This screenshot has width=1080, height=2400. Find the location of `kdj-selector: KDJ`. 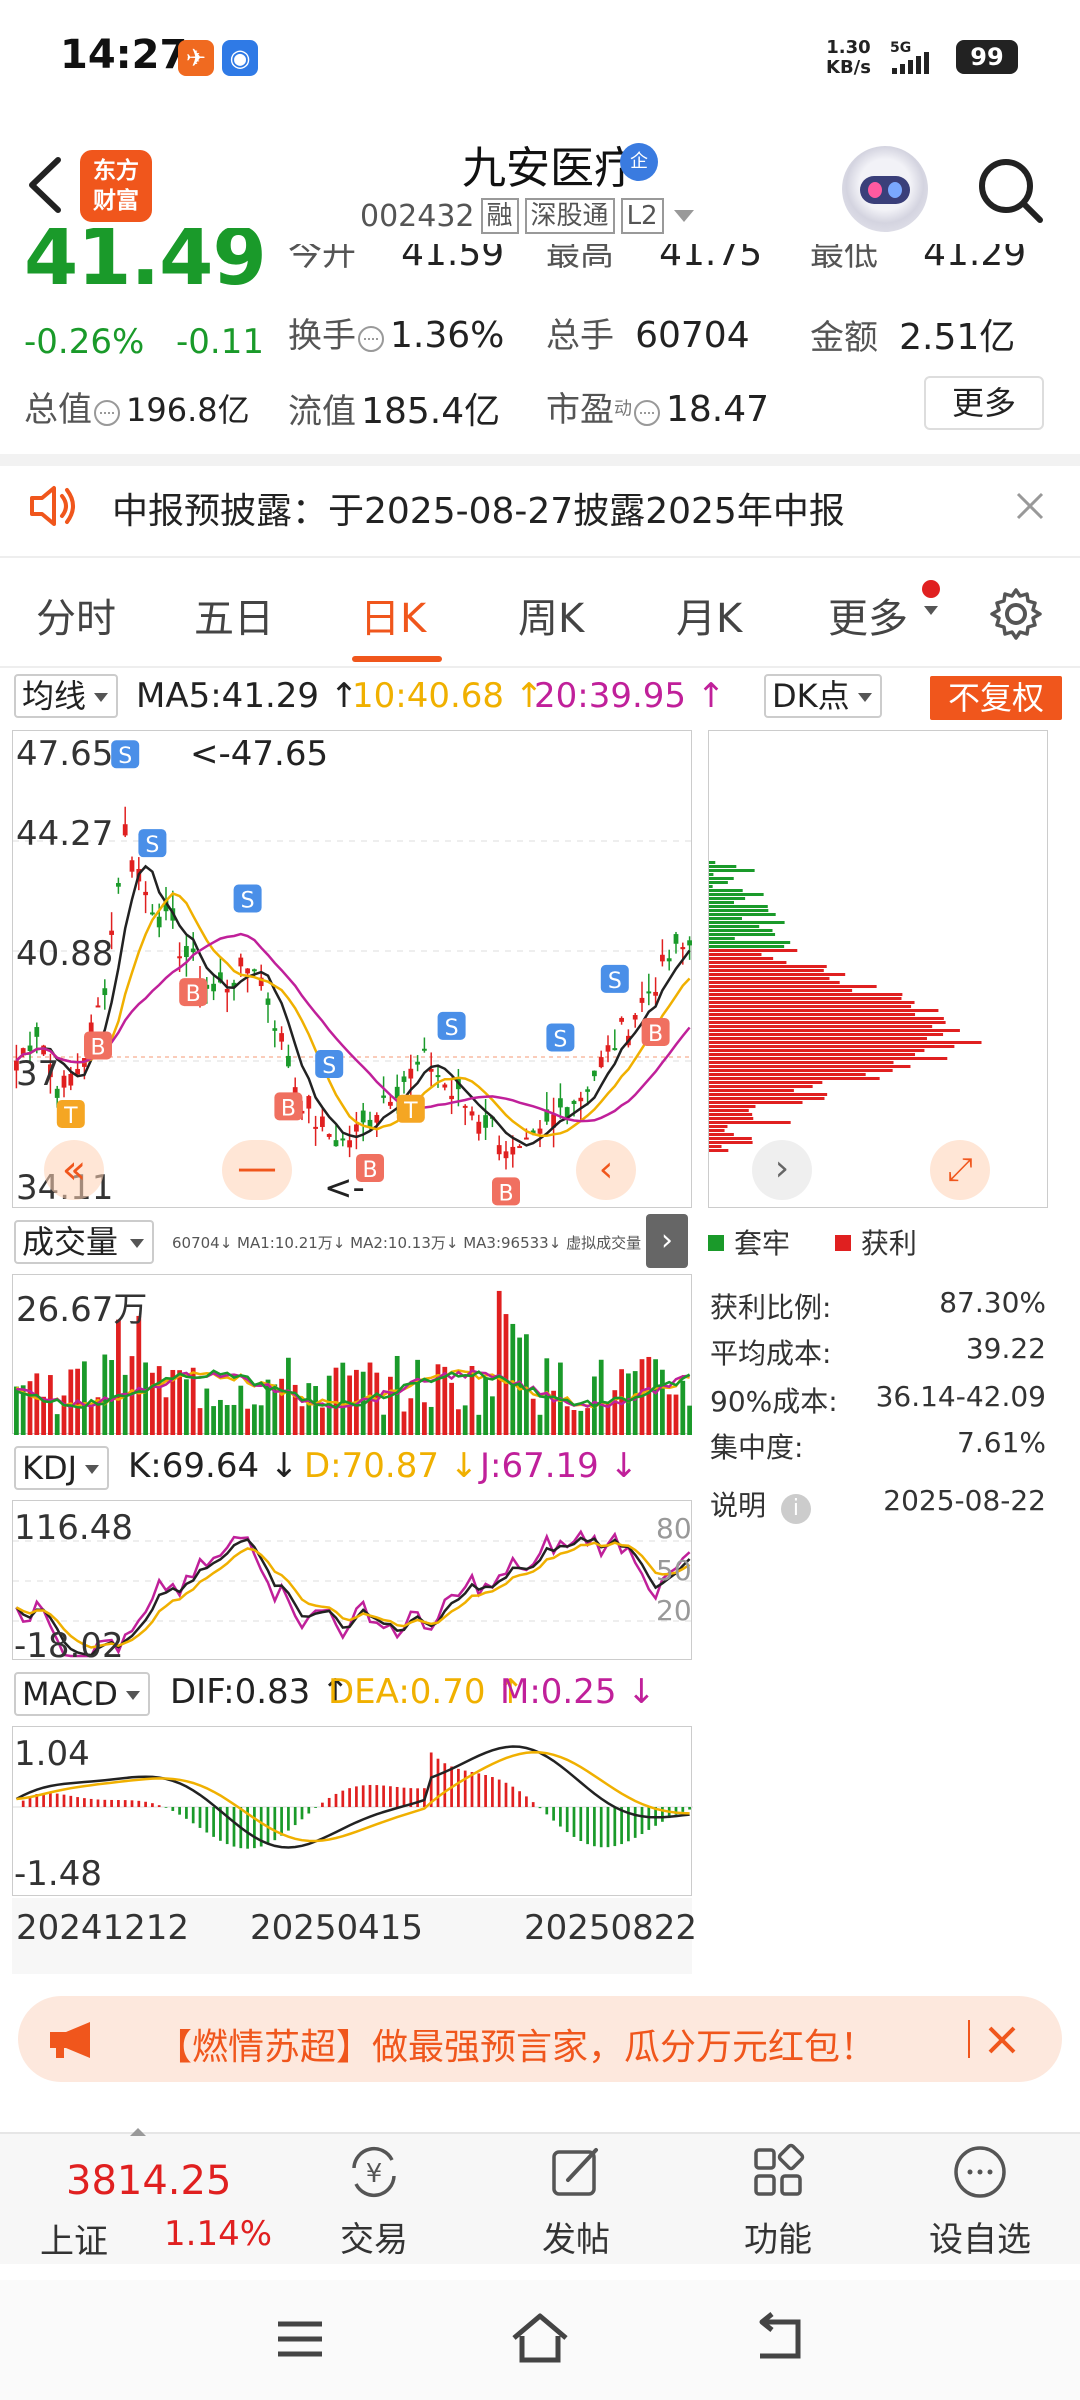

kdj-selector: KDJ is located at coordinates (62, 1468).